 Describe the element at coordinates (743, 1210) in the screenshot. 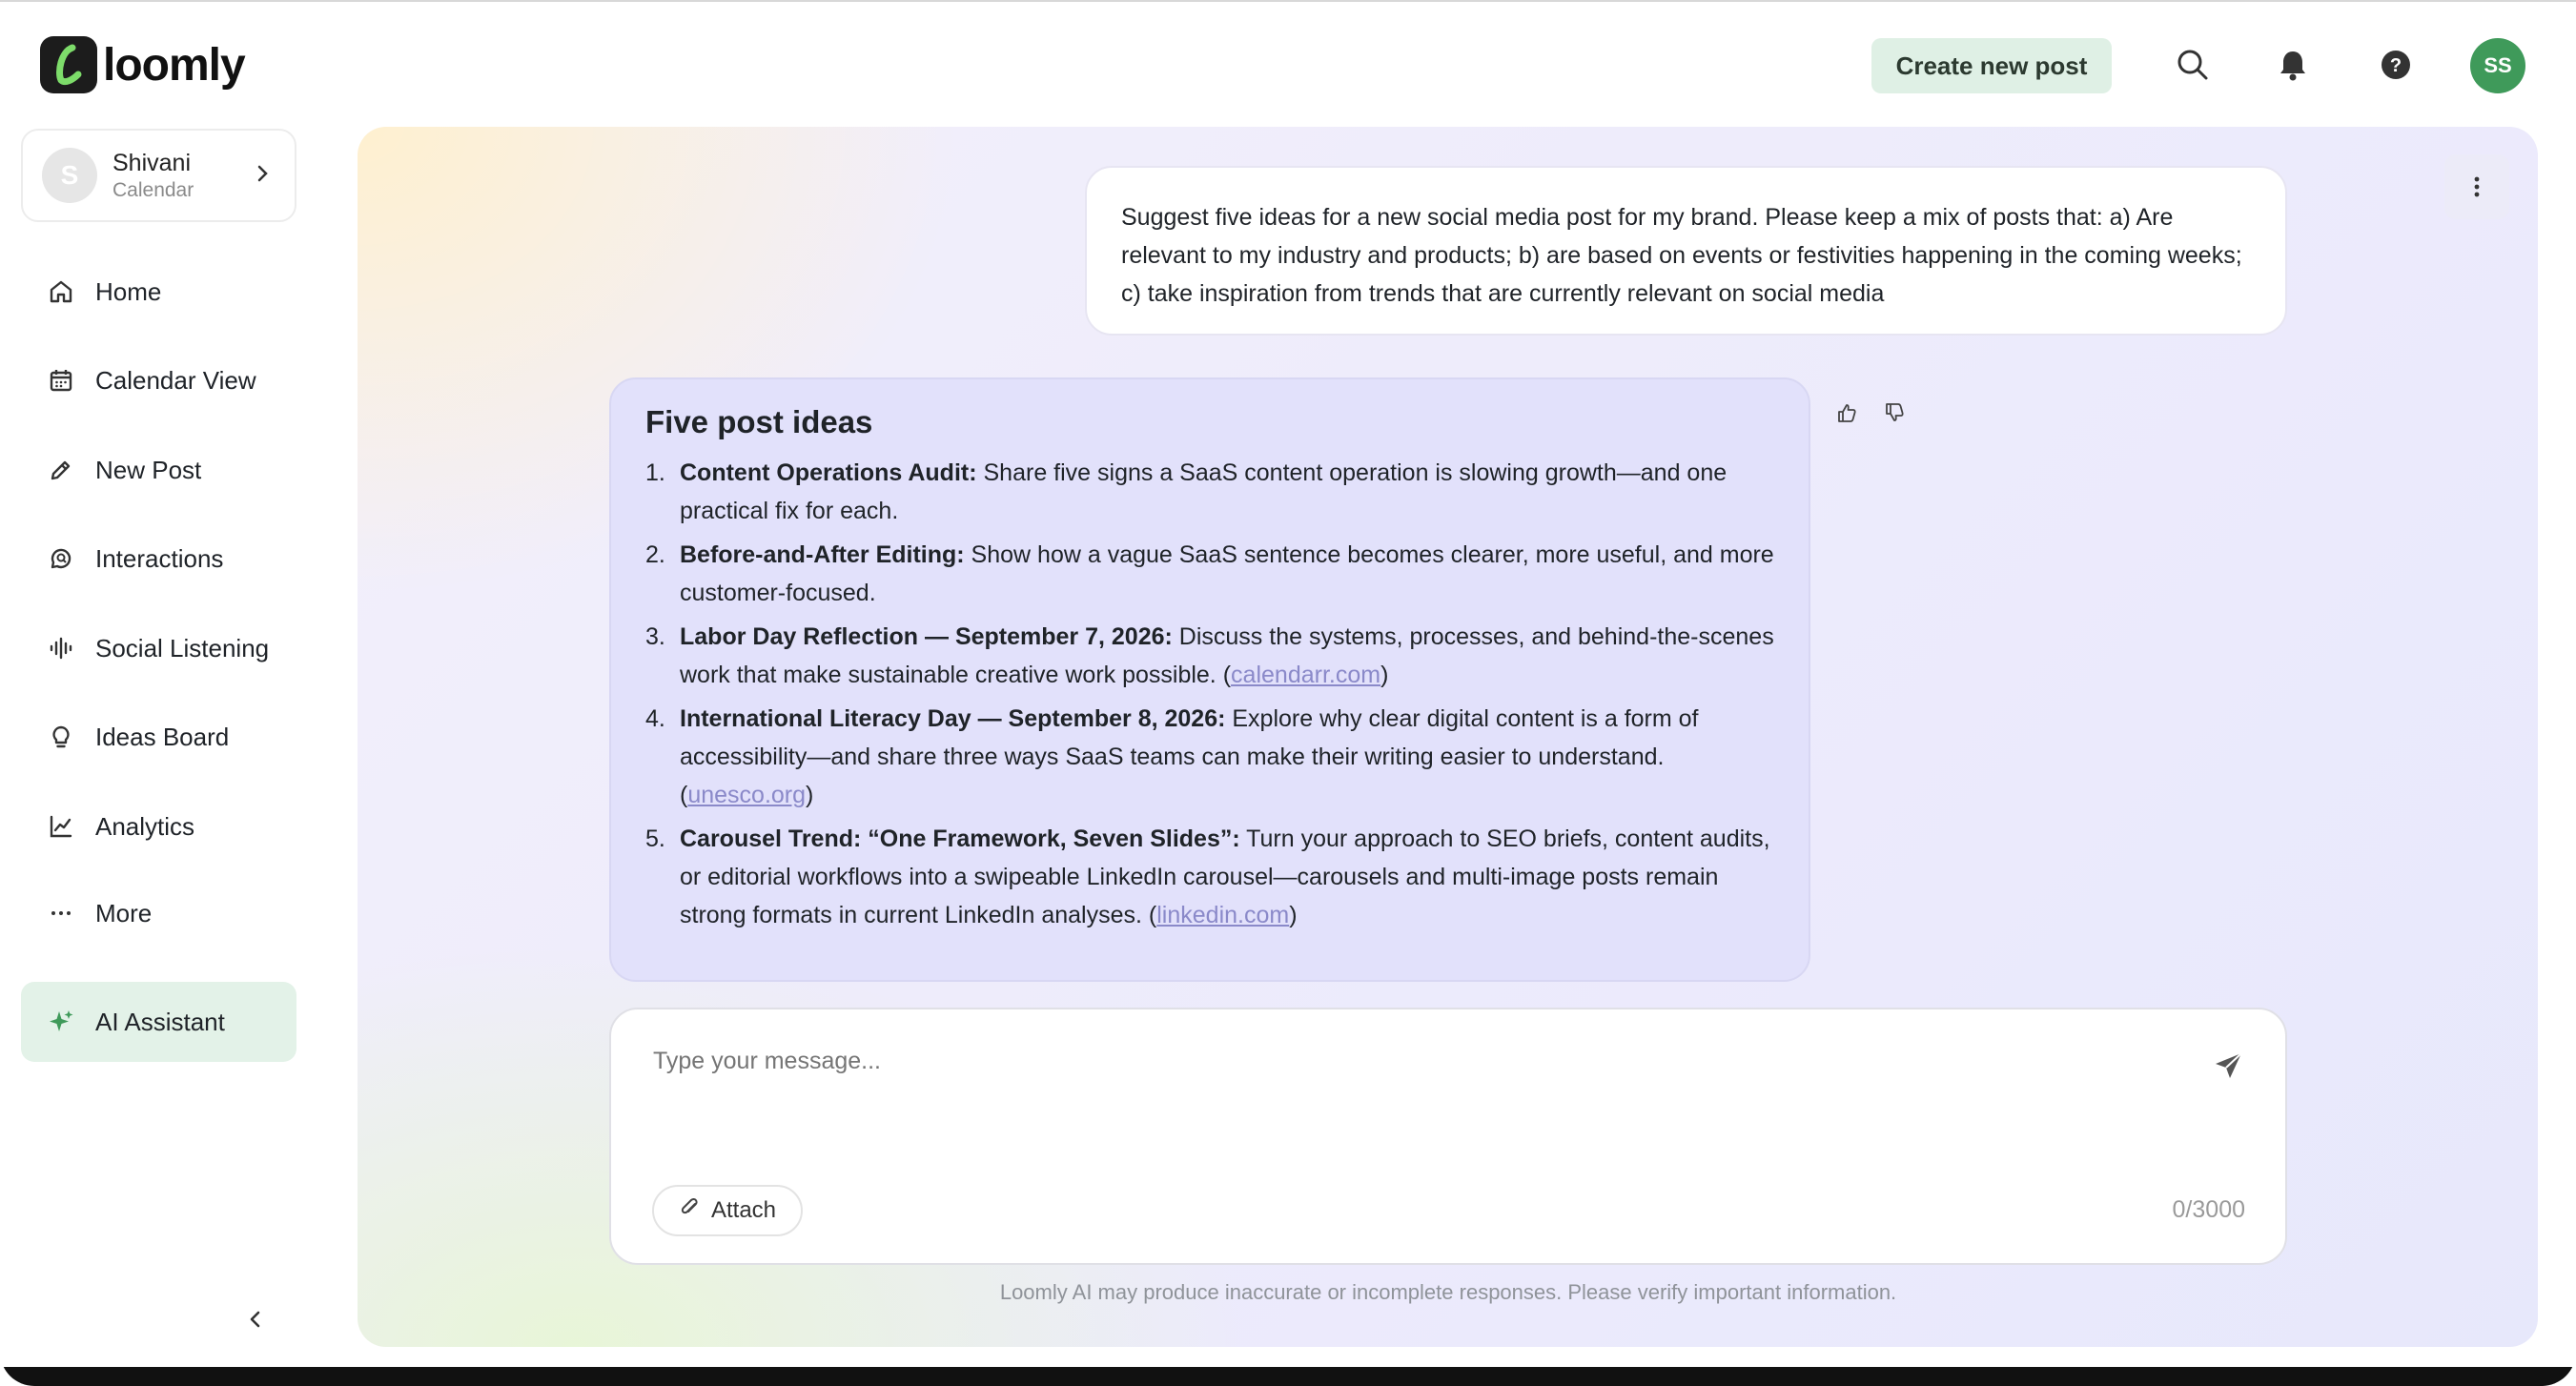

I see `attach-label: Attach` at that location.